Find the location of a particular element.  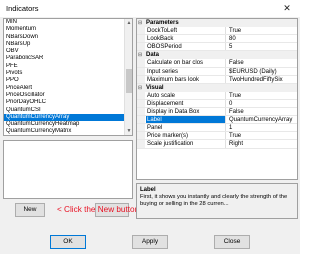

property-row: DockToLeft True is located at coordinates (217, 31).